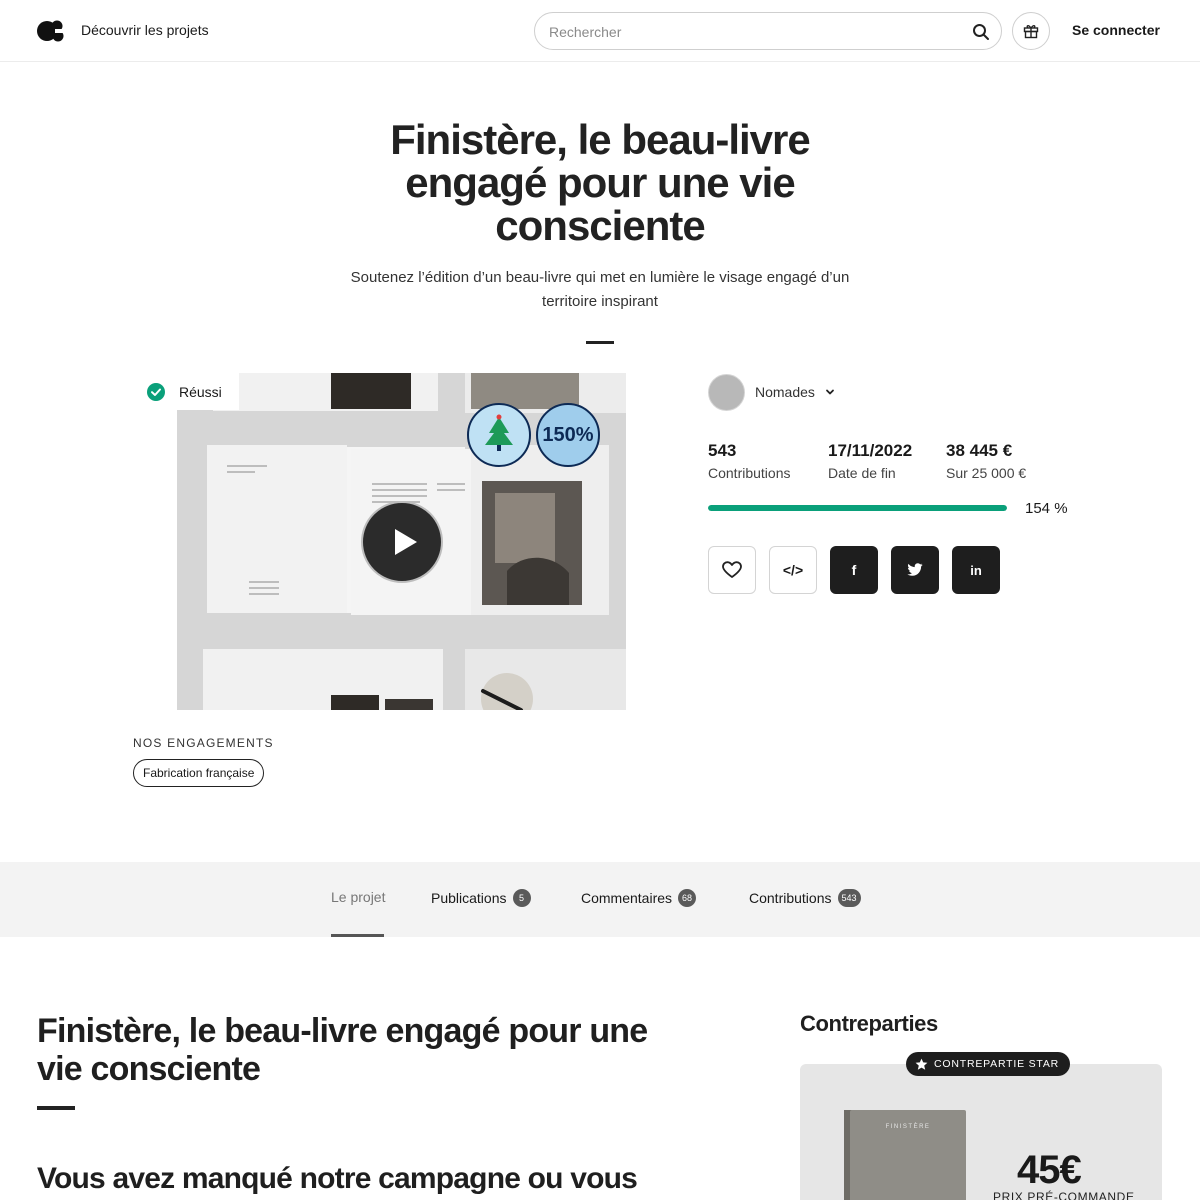 The height and width of the screenshot is (1200, 1200). I want to click on stat-end-date: 17/11/2022 Date de fin, so click(870, 461).